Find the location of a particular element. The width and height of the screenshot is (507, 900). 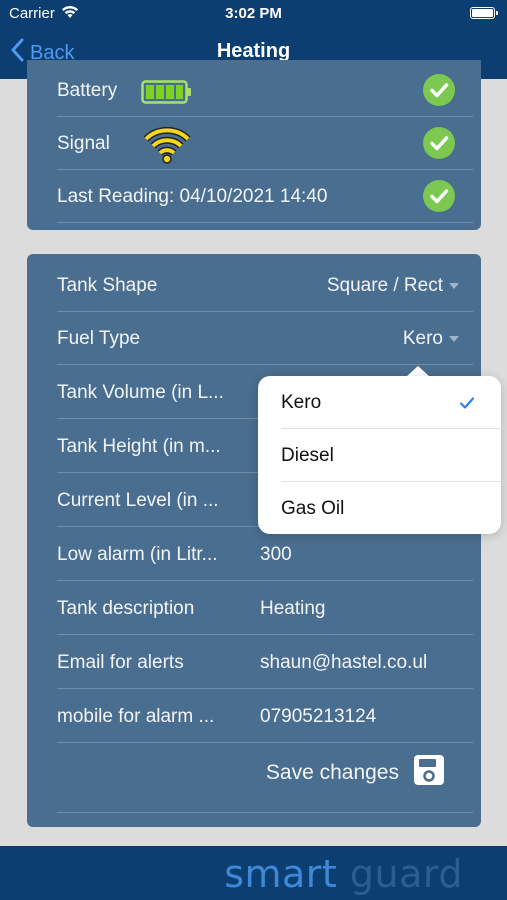

email-alerts-label: Email for alerts is located at coordinates (120, 662).